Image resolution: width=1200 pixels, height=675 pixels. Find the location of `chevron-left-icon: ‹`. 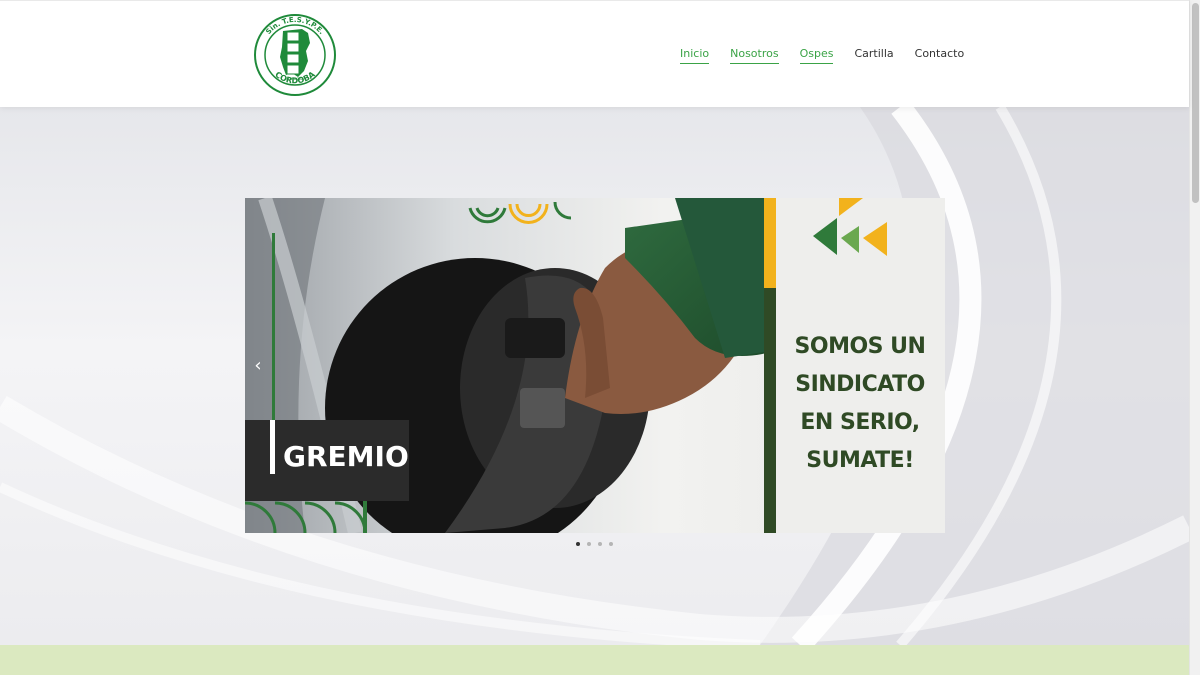

chevron-left-icon: ‹ is located at coordinates (258, 366).